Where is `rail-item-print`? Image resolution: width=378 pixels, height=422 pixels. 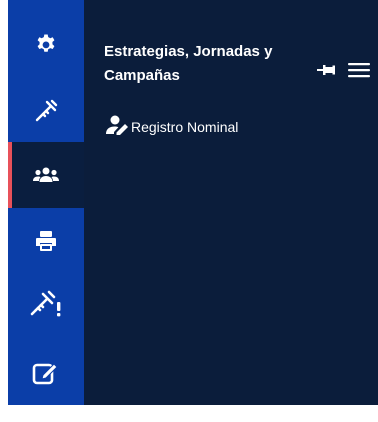
rail-item-print is located at coordinates (46, 241).